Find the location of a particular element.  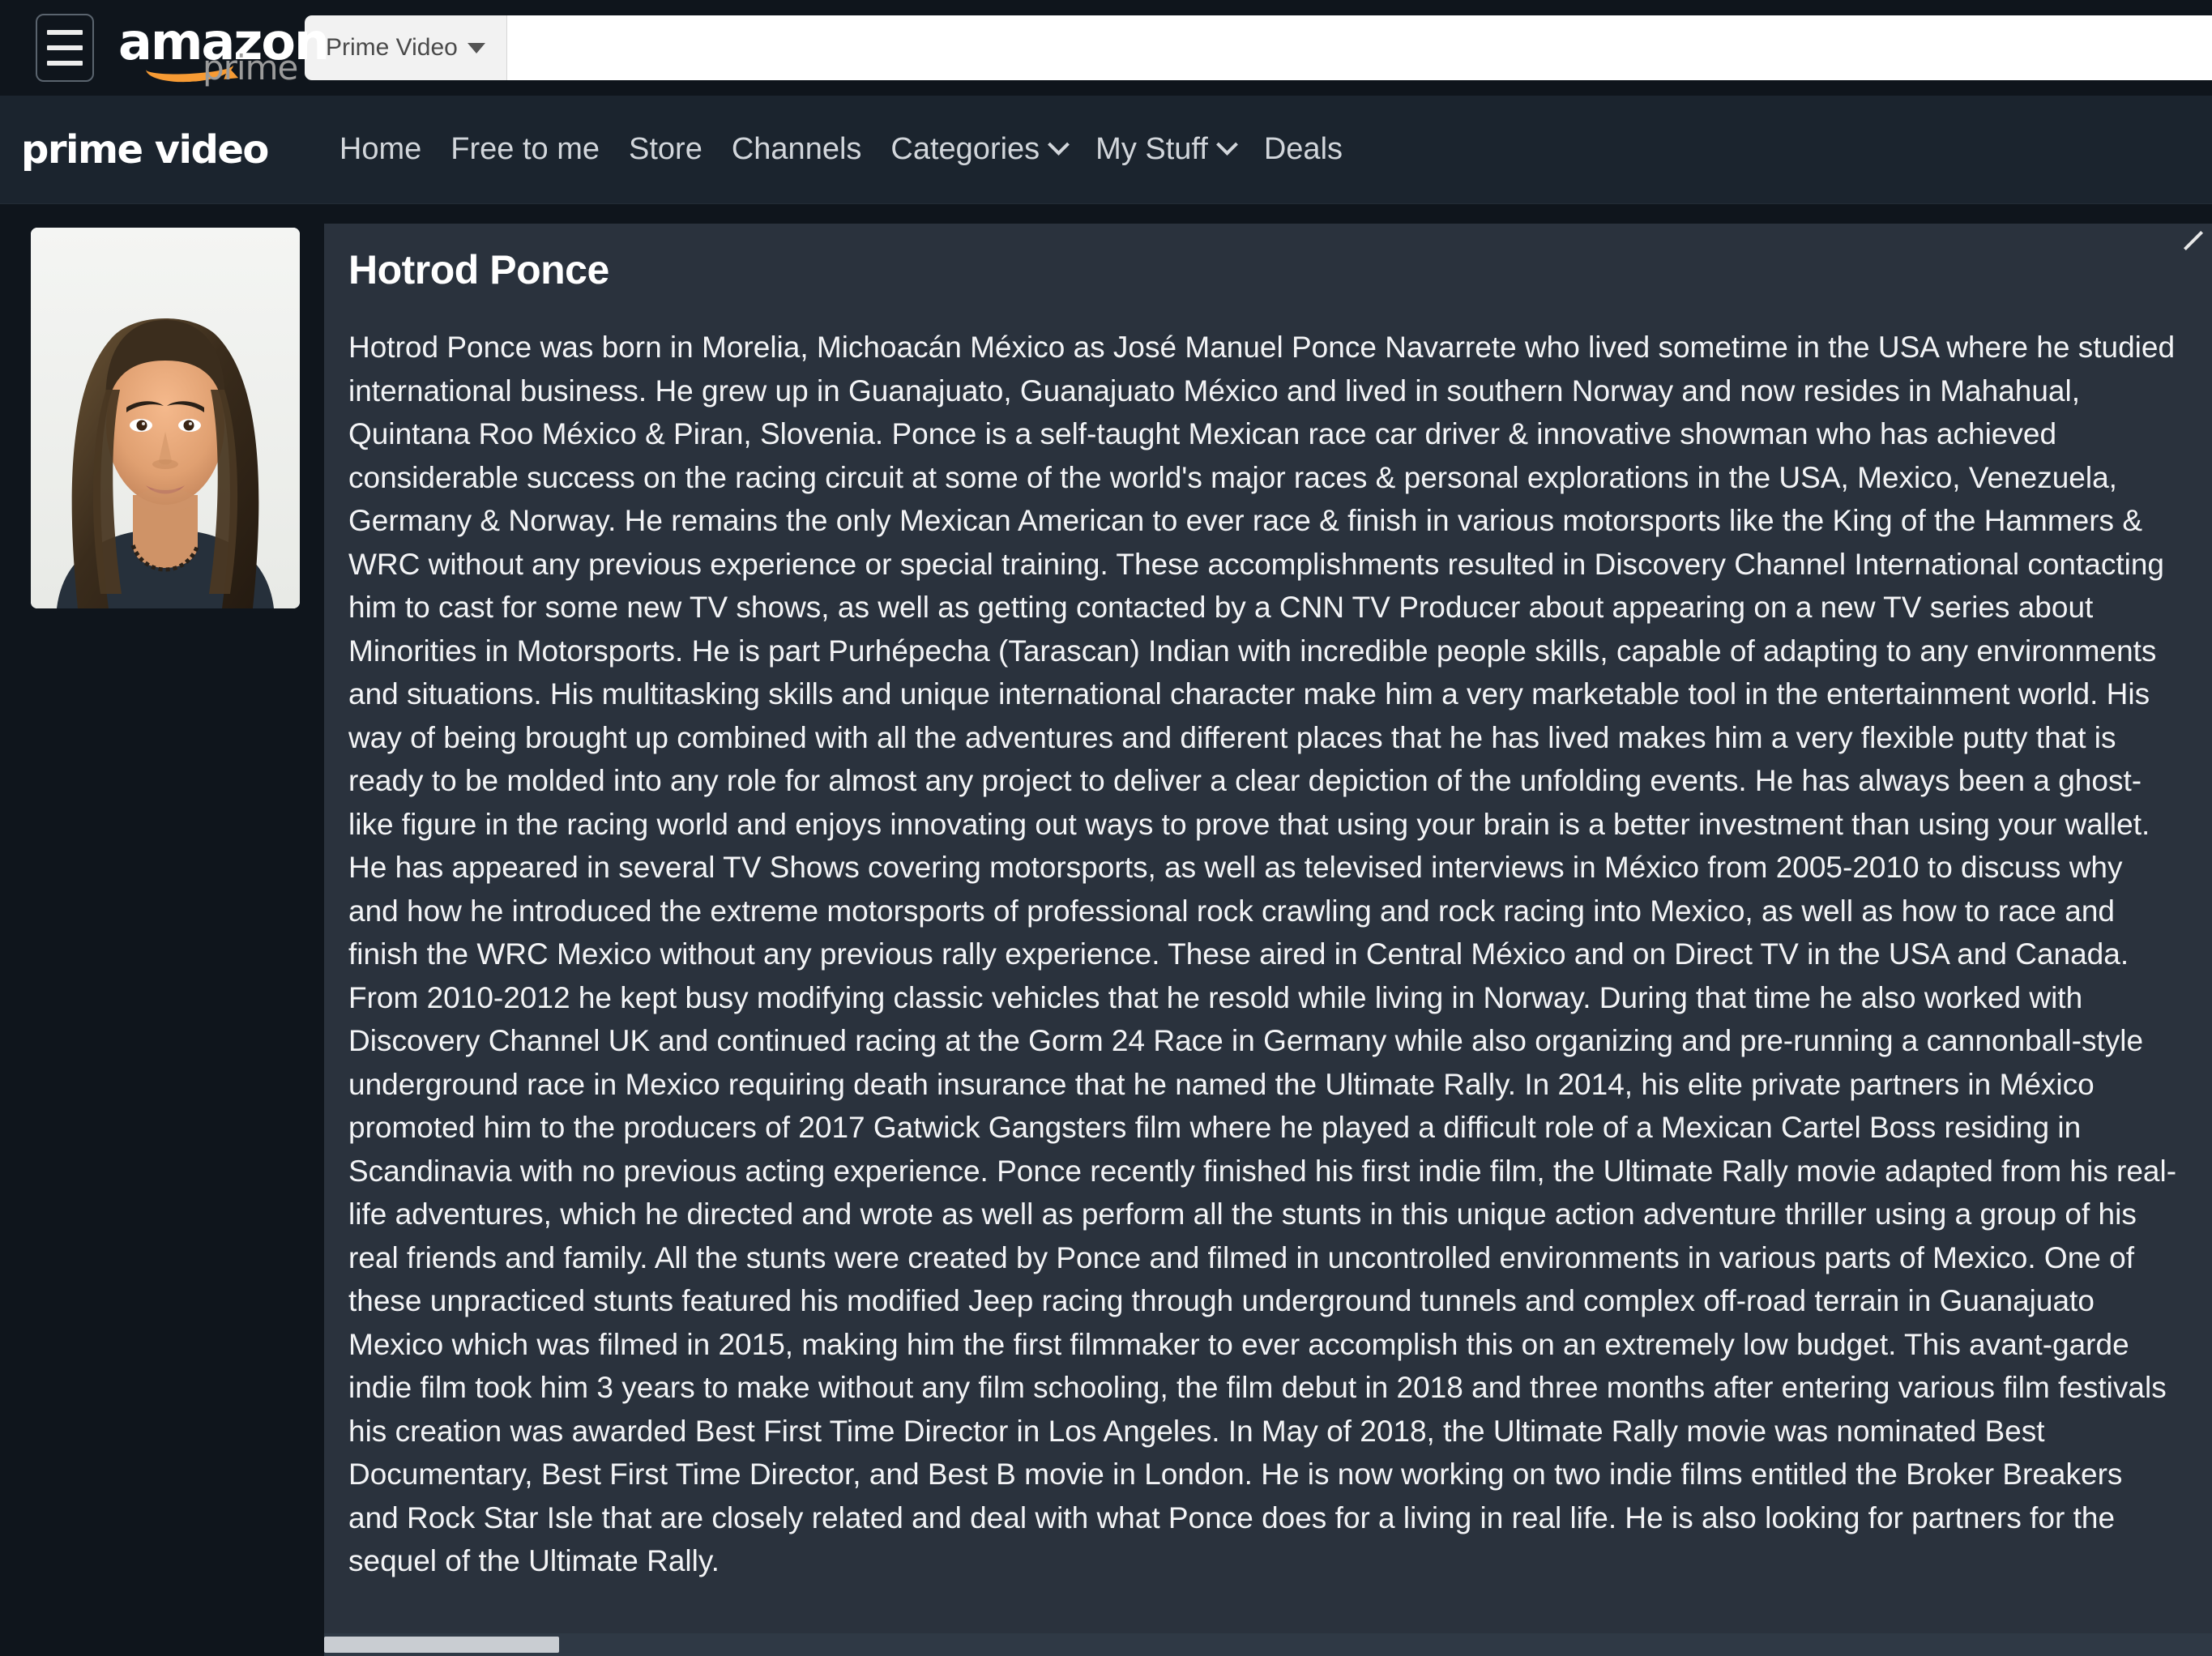

search-scope-label: Prime Video is located at coordinates (392, 47).